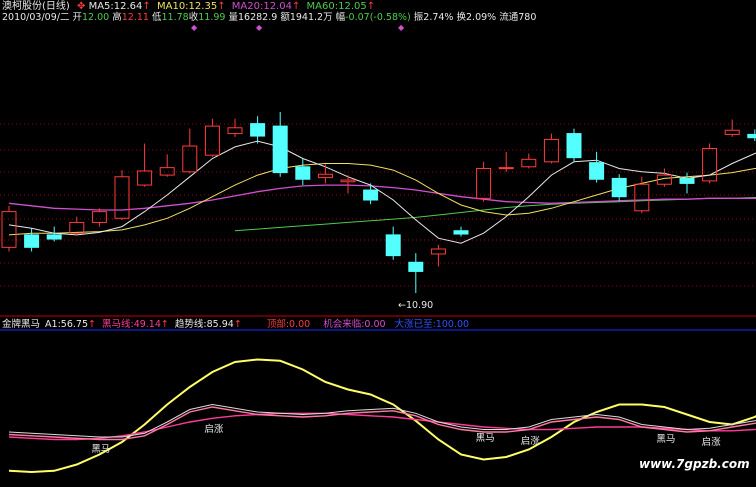  Describe the element at coordinates (212, 17) in the screenshot. I see `close-value: 11.99` at that location.